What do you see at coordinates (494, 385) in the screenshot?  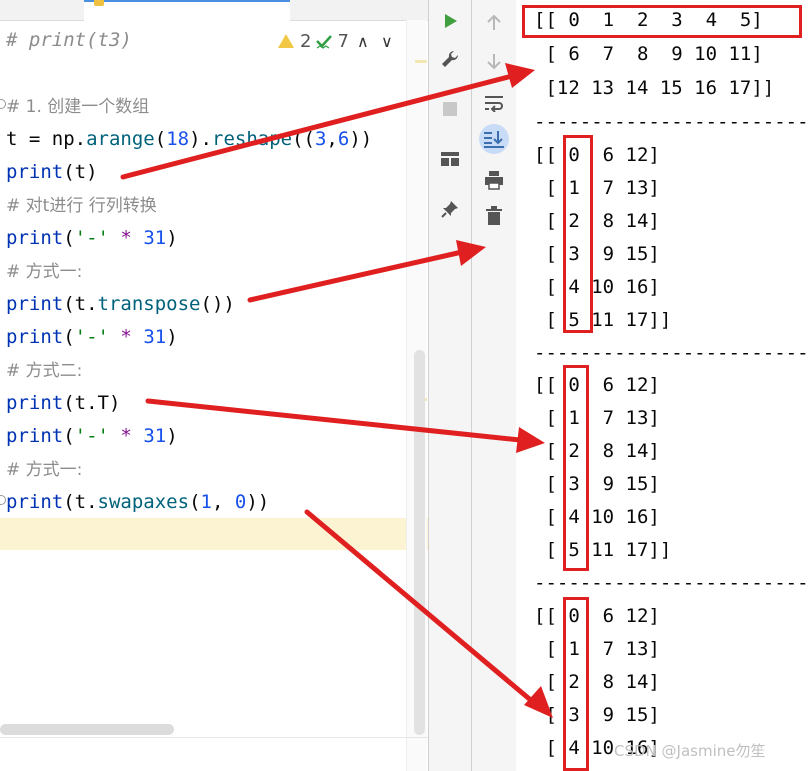 I see `console-toolbar` at bounding box center [494, 385].